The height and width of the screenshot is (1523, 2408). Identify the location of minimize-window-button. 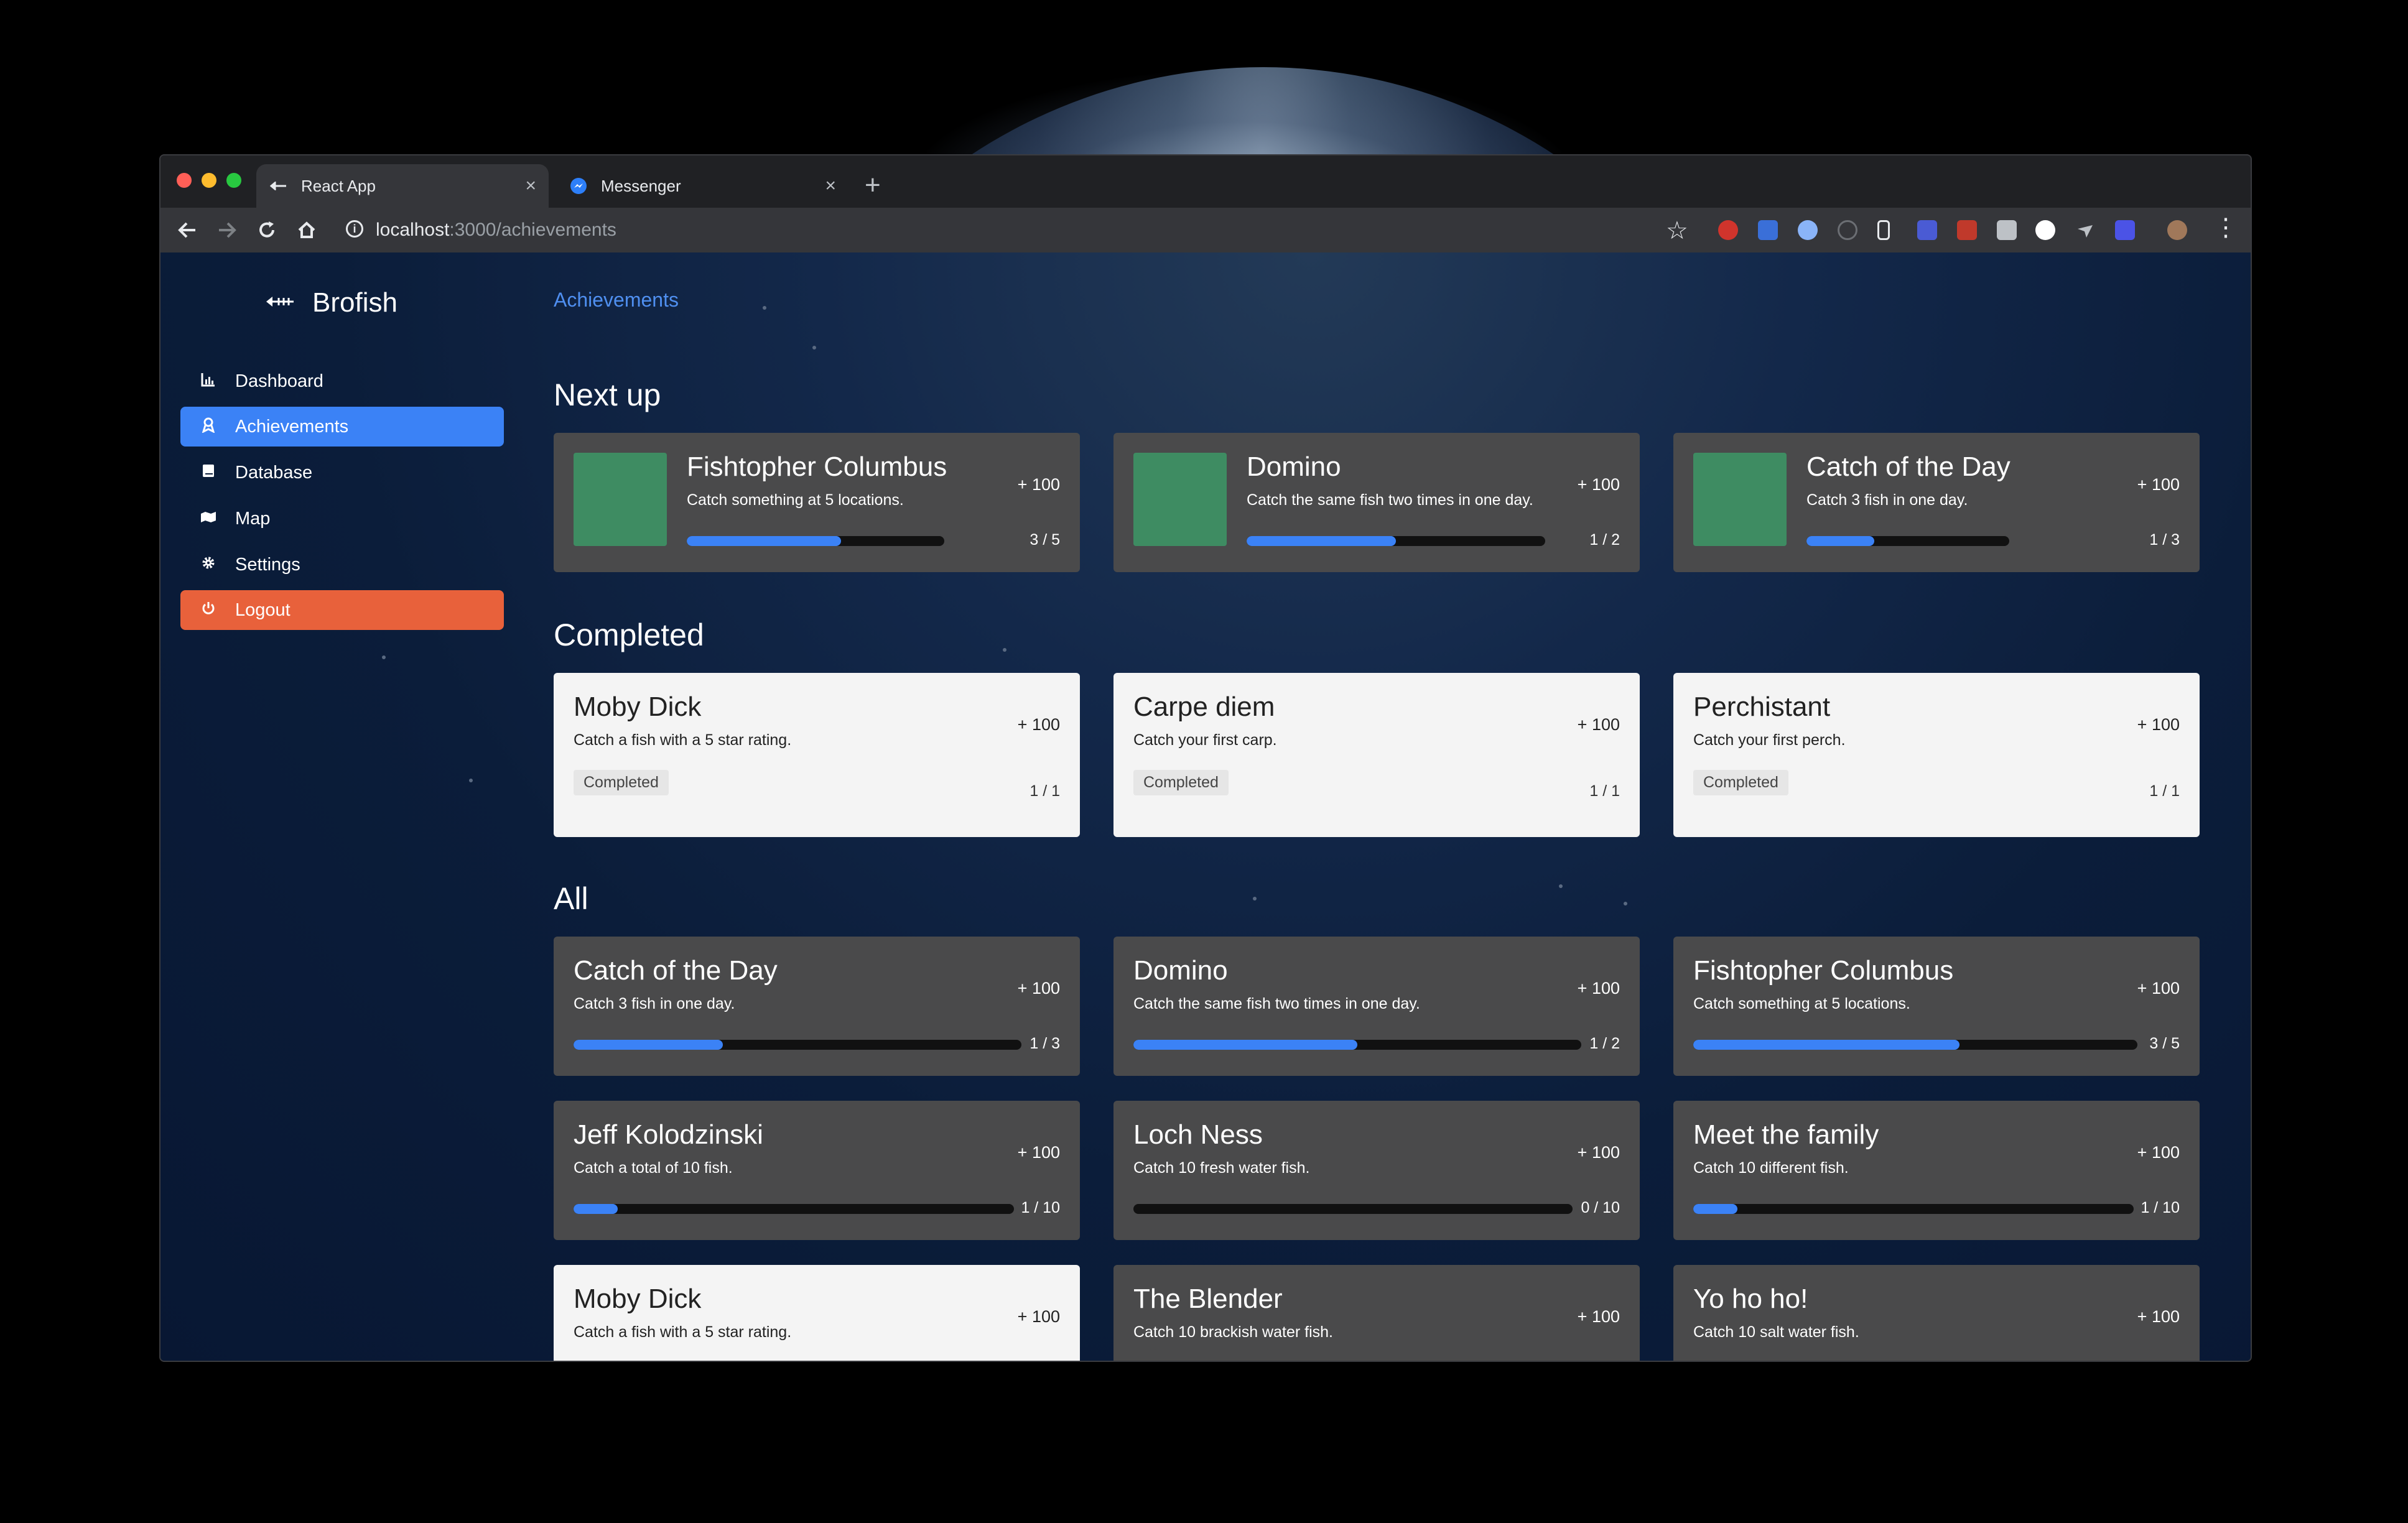
(209, 180).